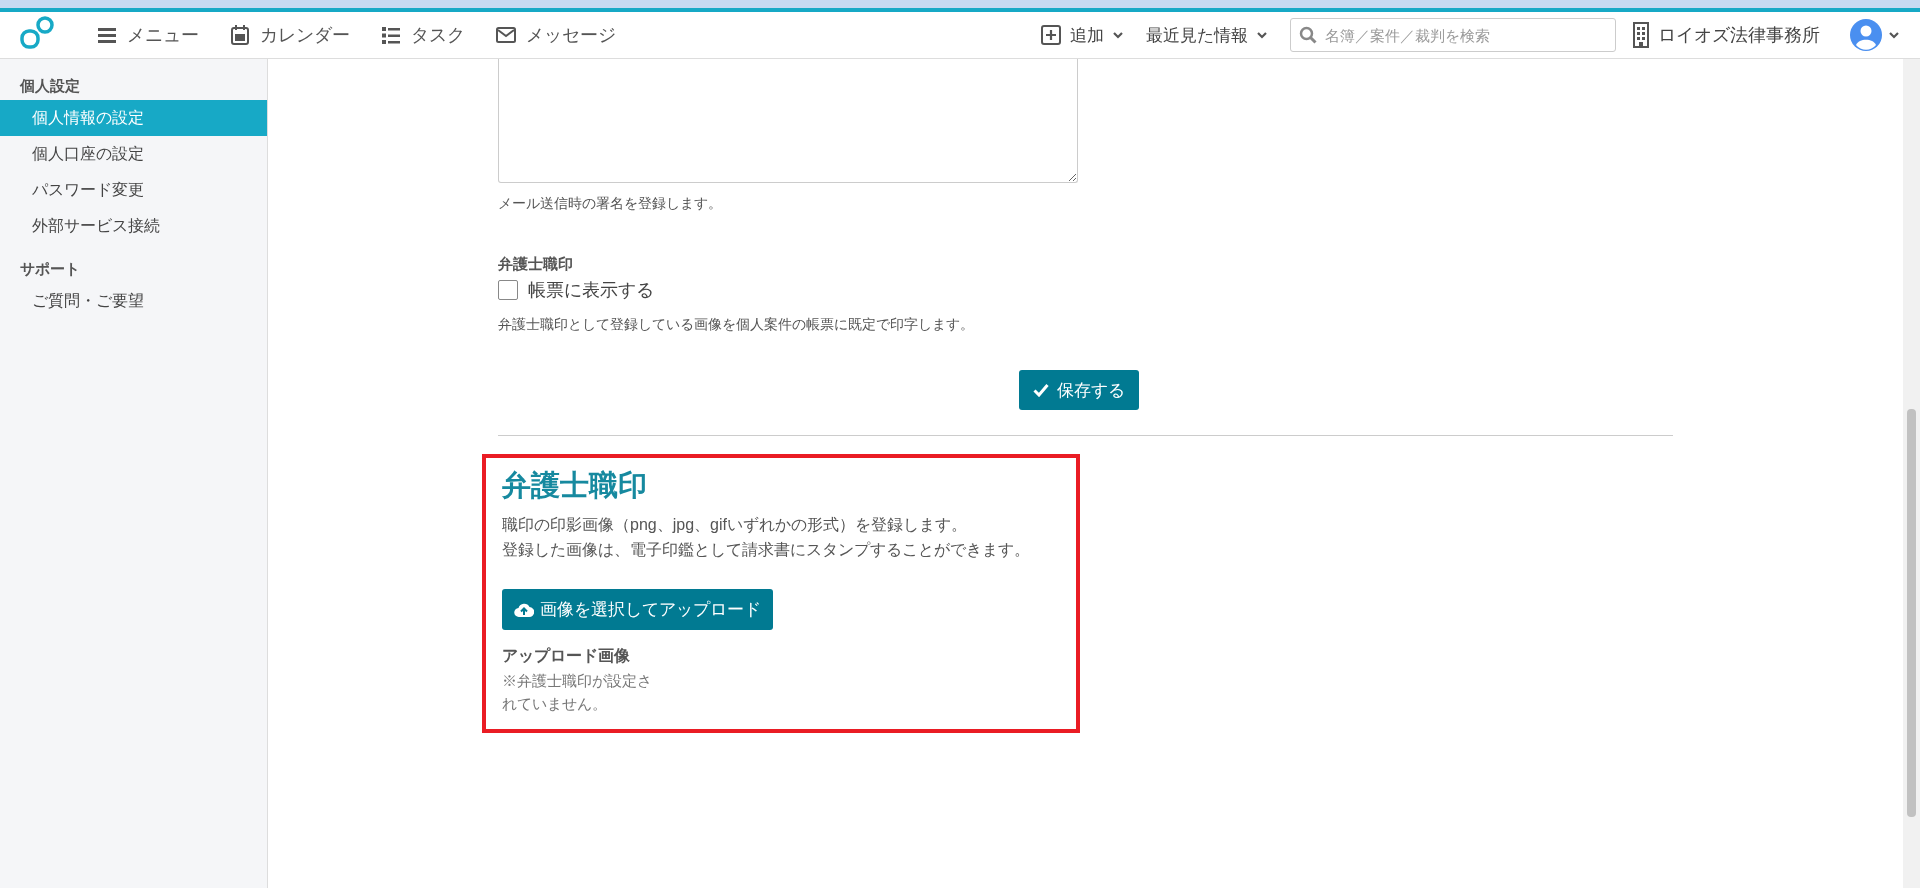 Image resolution: width=1920 pixels, height=891 pixels. Describe the element at coordinates (133, 154) in the screenshot. I see `sidebar-item: 個人口座の設定` at that location.